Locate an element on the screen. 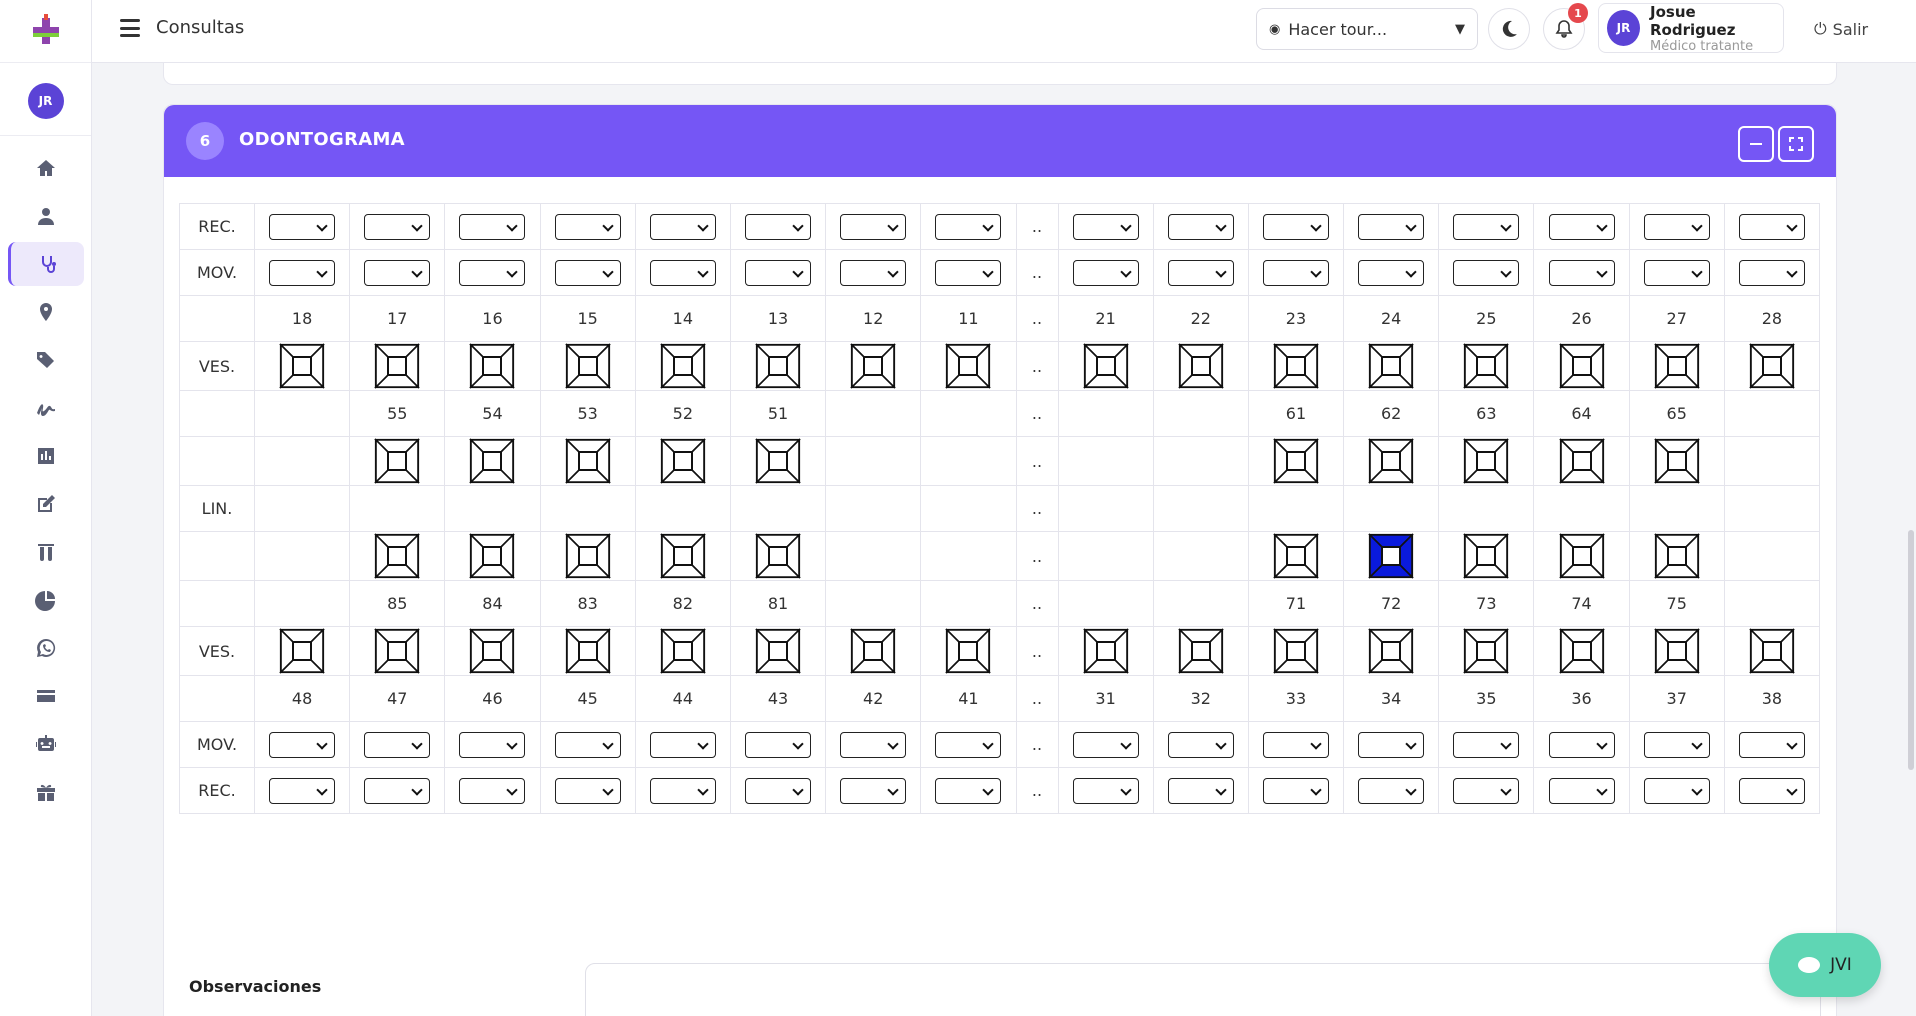  tooth-22-icon is located at coordinates (1200, 366).